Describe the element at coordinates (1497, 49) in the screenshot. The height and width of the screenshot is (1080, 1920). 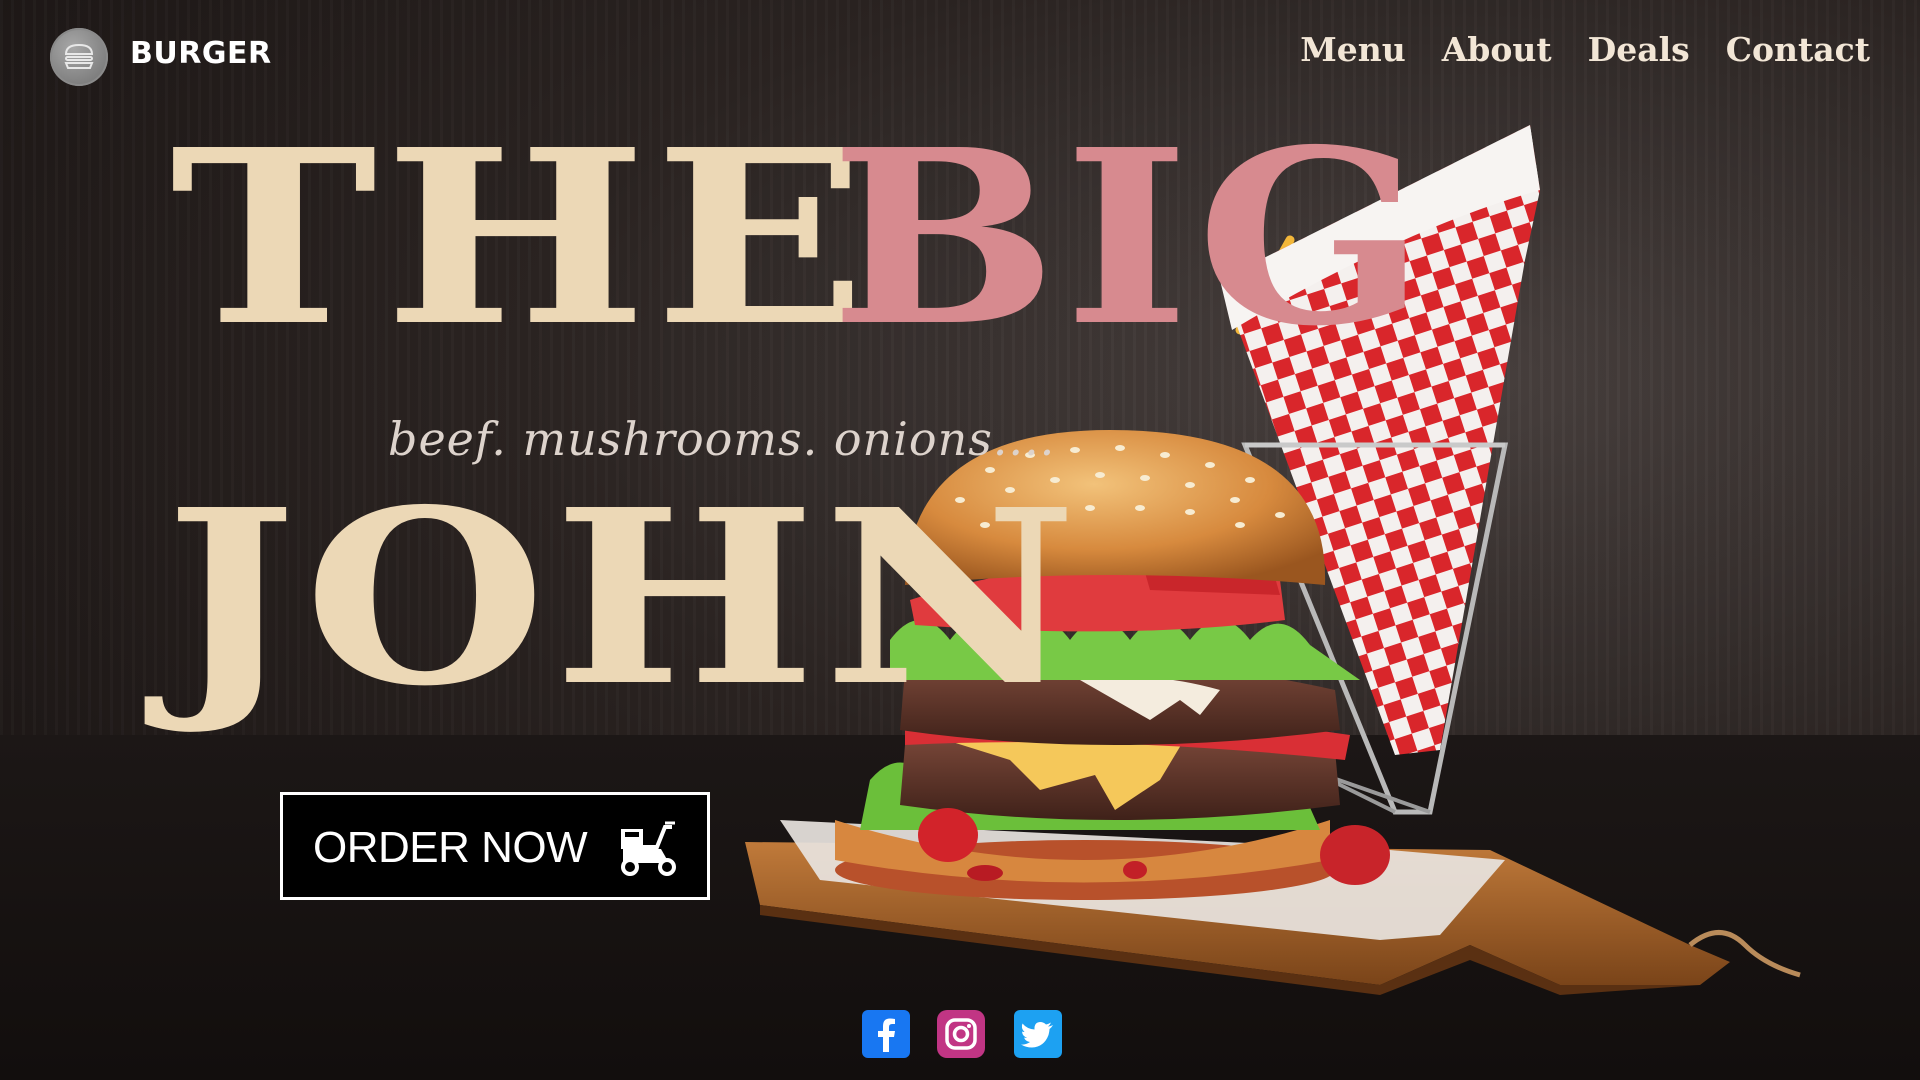
I see `nav-about: About` at that location.